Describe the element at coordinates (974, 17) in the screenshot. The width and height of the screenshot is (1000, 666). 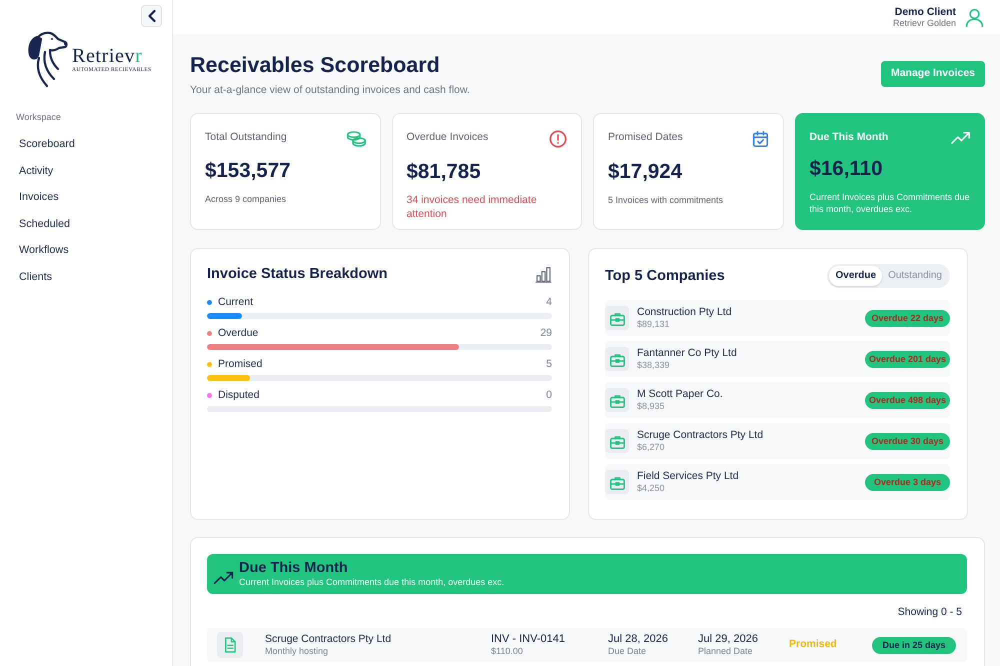
I see `user-icon` at that location.